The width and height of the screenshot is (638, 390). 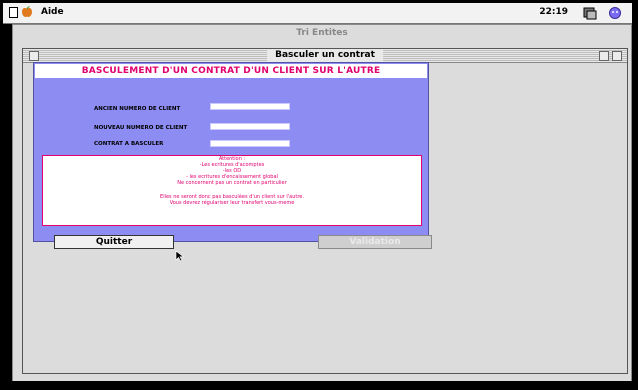 What do you see at coordinates (590, 13) in the screenshot?
I see `app-switcher-icon` at bounding box center [590, 13].